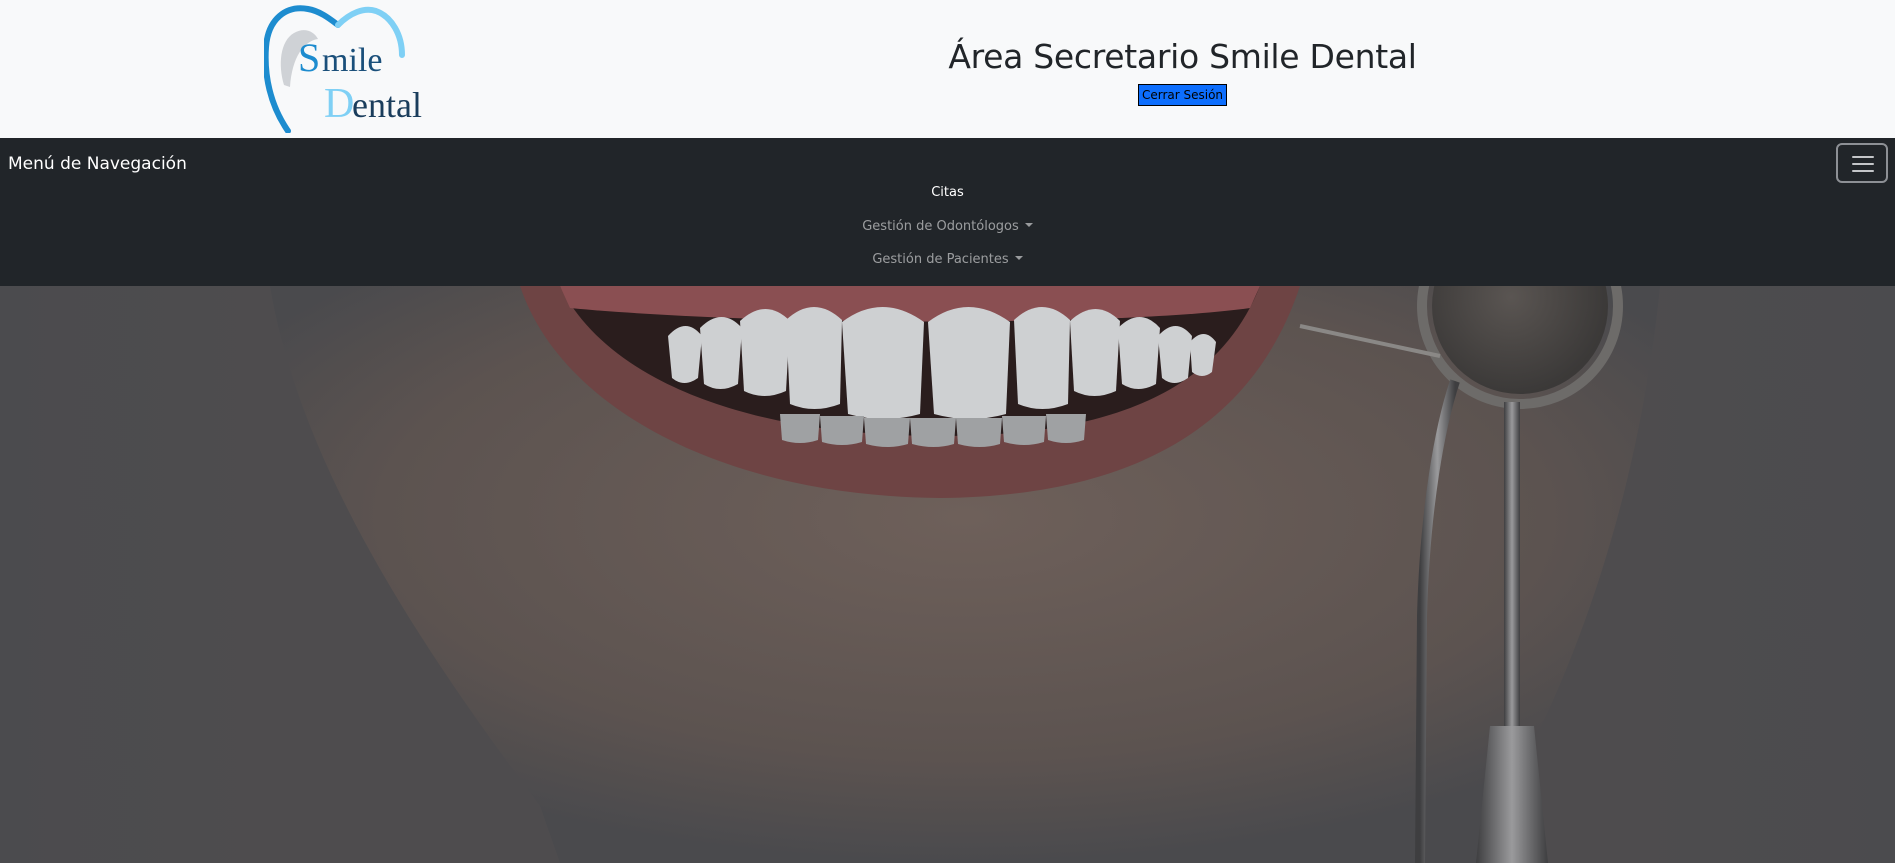 The width and height of the screenshot is (1895, 863). Describe the element at coordinates (940, 226) in the screenshot. I see `nav-dropdown-label: Gestión de Odontólogos` at that location.